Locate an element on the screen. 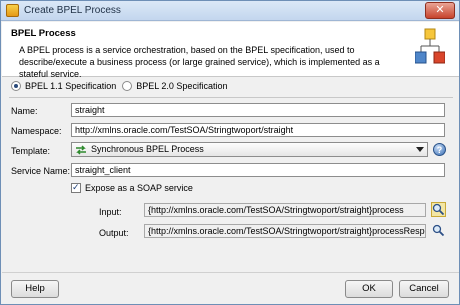  bpel-11-radio is located at coordinates (16, 86).